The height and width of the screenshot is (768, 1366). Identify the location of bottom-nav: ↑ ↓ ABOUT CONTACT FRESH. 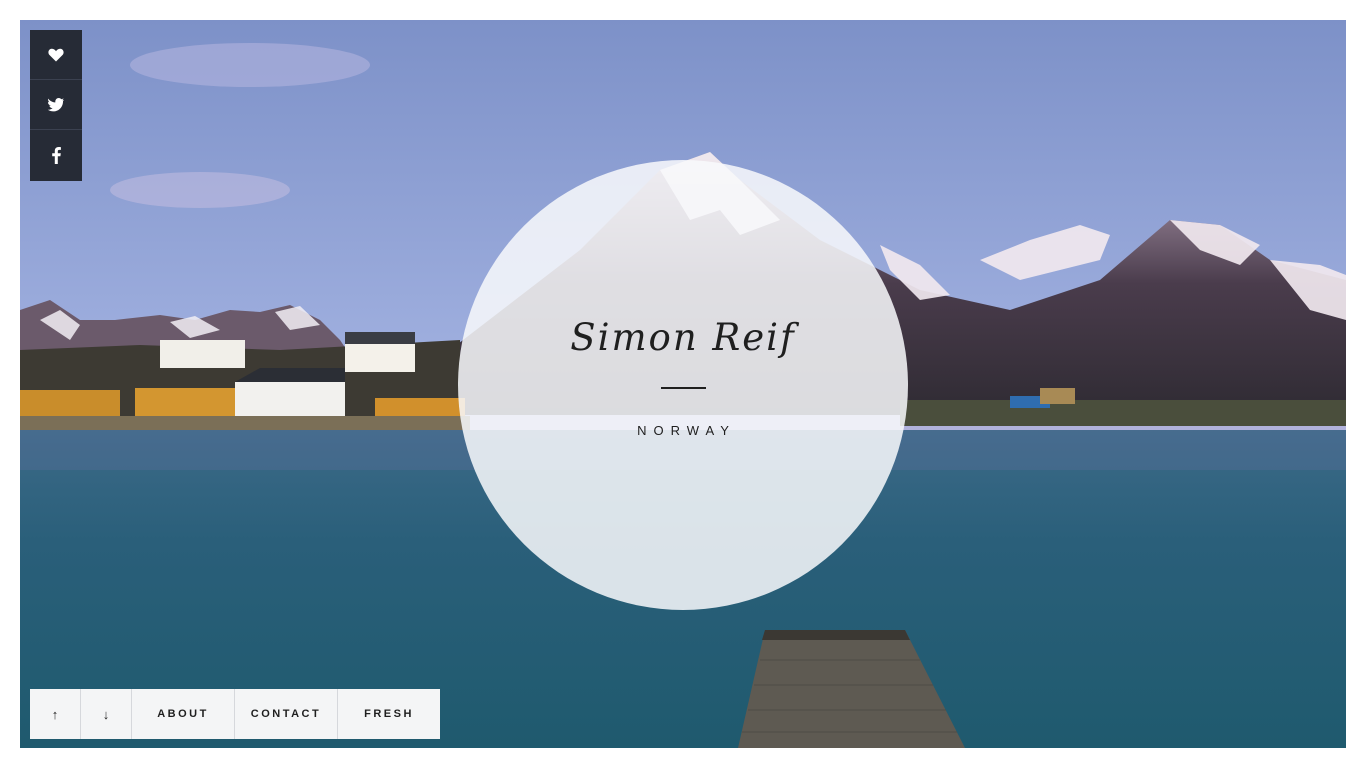
(235, 714).